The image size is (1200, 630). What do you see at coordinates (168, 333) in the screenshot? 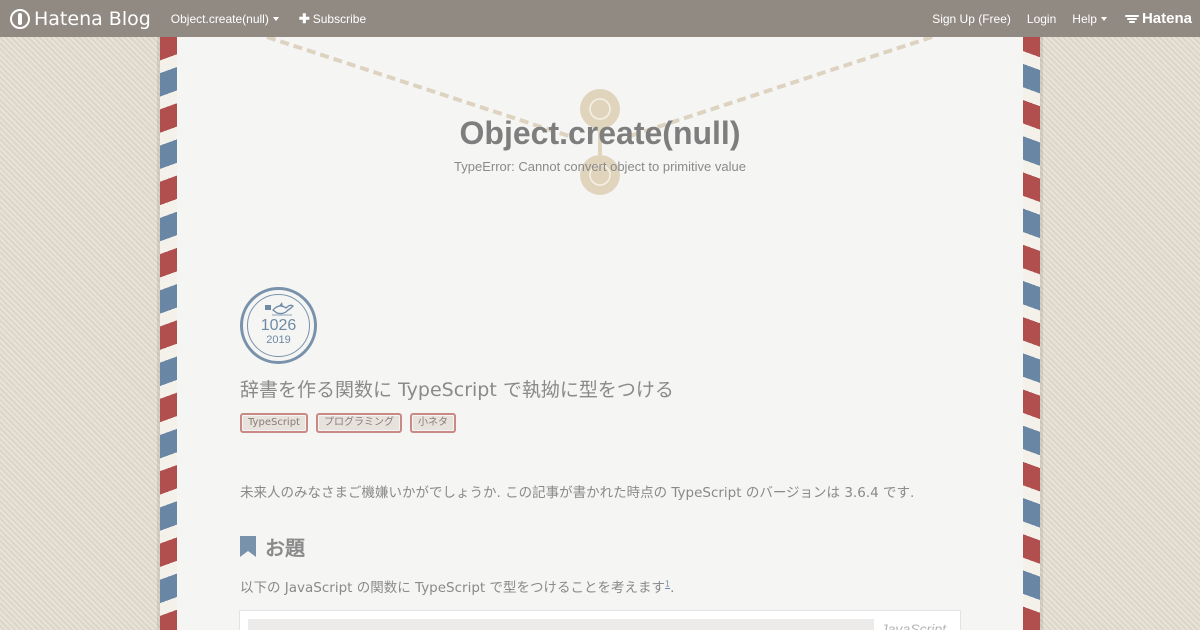
I see `airmail-stripe-left` at bounding box center [168, 333].